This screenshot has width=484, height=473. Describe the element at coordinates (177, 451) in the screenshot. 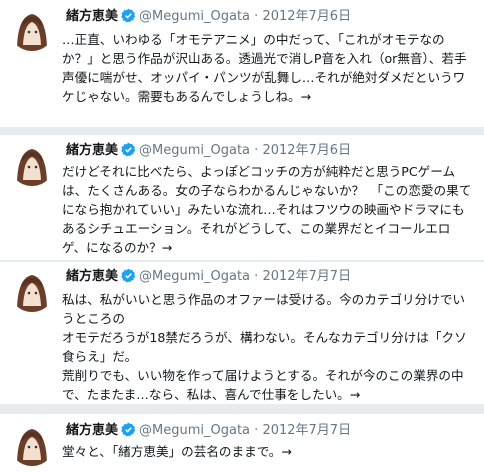

I see `tweet-text: 堂々と、「緒方恵美」の芸名のままで。→` at that location.